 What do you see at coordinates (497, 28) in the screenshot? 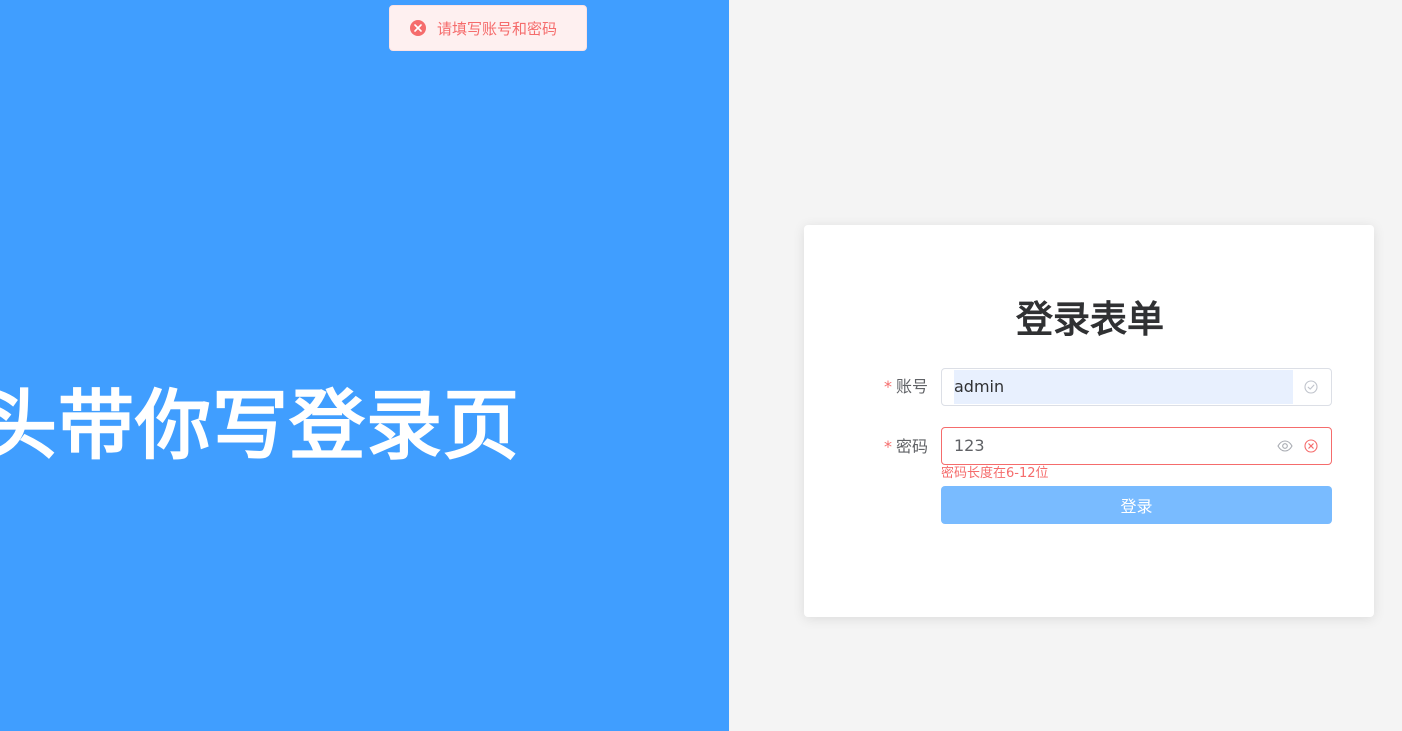
I see `toast-message: 请填写账号和密码` at bounding box center [497, 28].